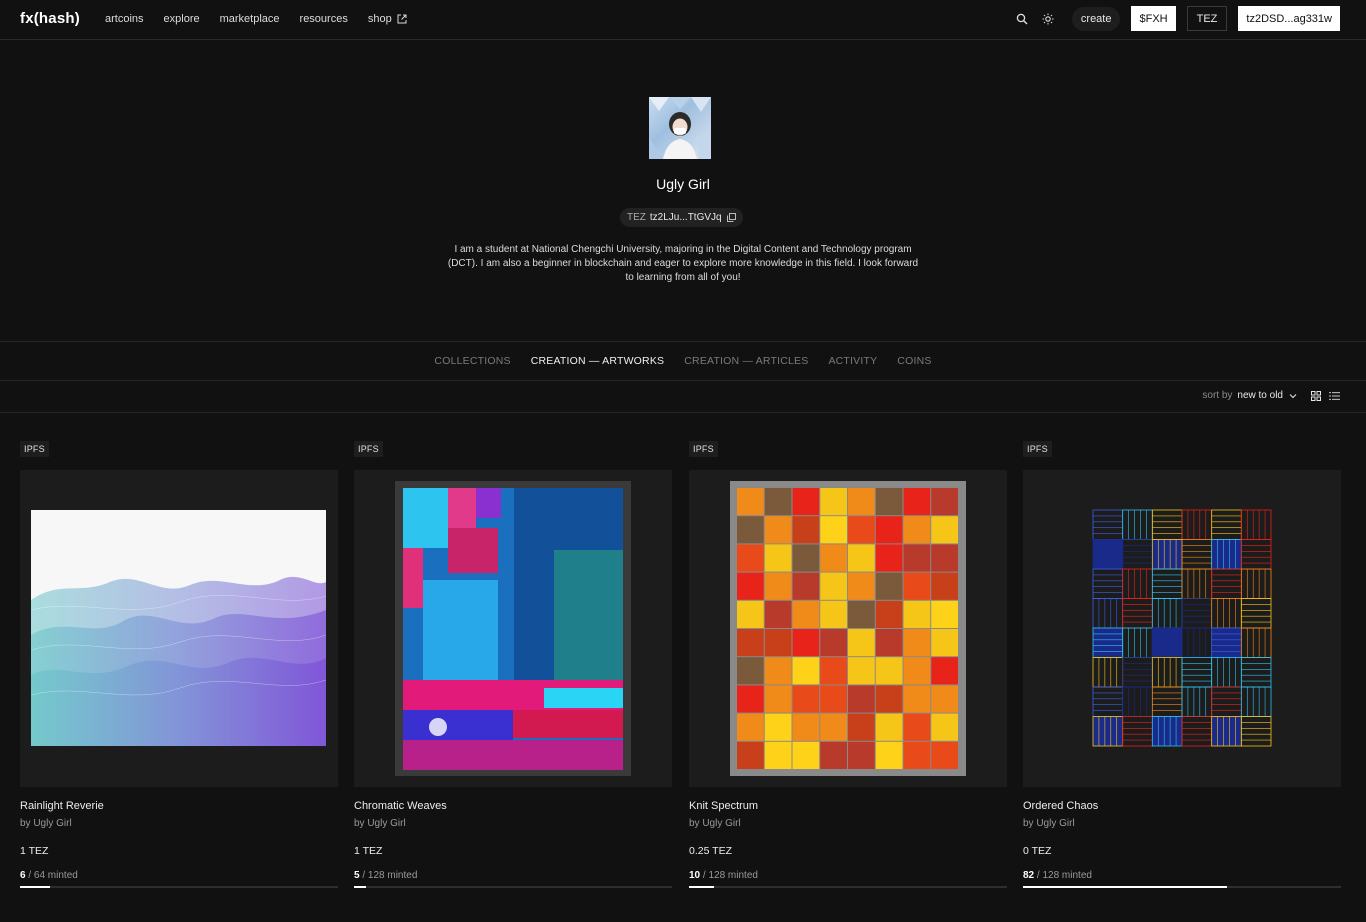 The height and width of the screenshot is (922, 1366). Describe the element at coordinates (1207, 18) in the screenshot. I see `tez-balance-button: TEZ` at that location.